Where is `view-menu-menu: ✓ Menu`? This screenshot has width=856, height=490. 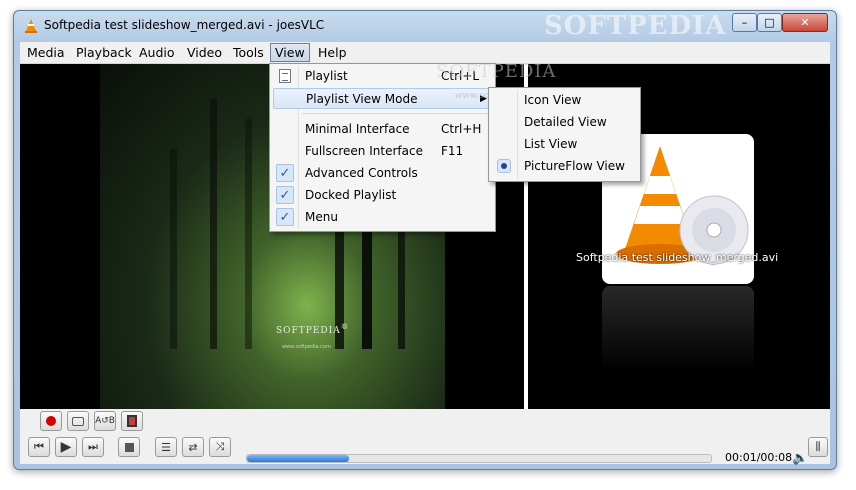 view-menu-menu: ✓ Menu is located at coordinates (382, 217).